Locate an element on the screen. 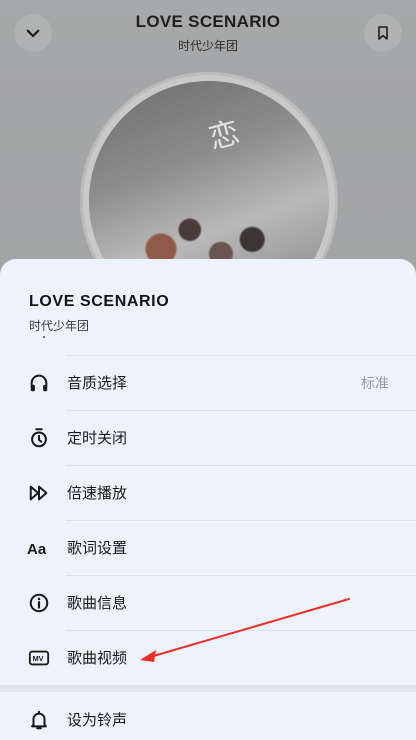 Image resolution: width=416 pixels, height=740 pixels. bookmark-button is located at coordinates (383, 33).